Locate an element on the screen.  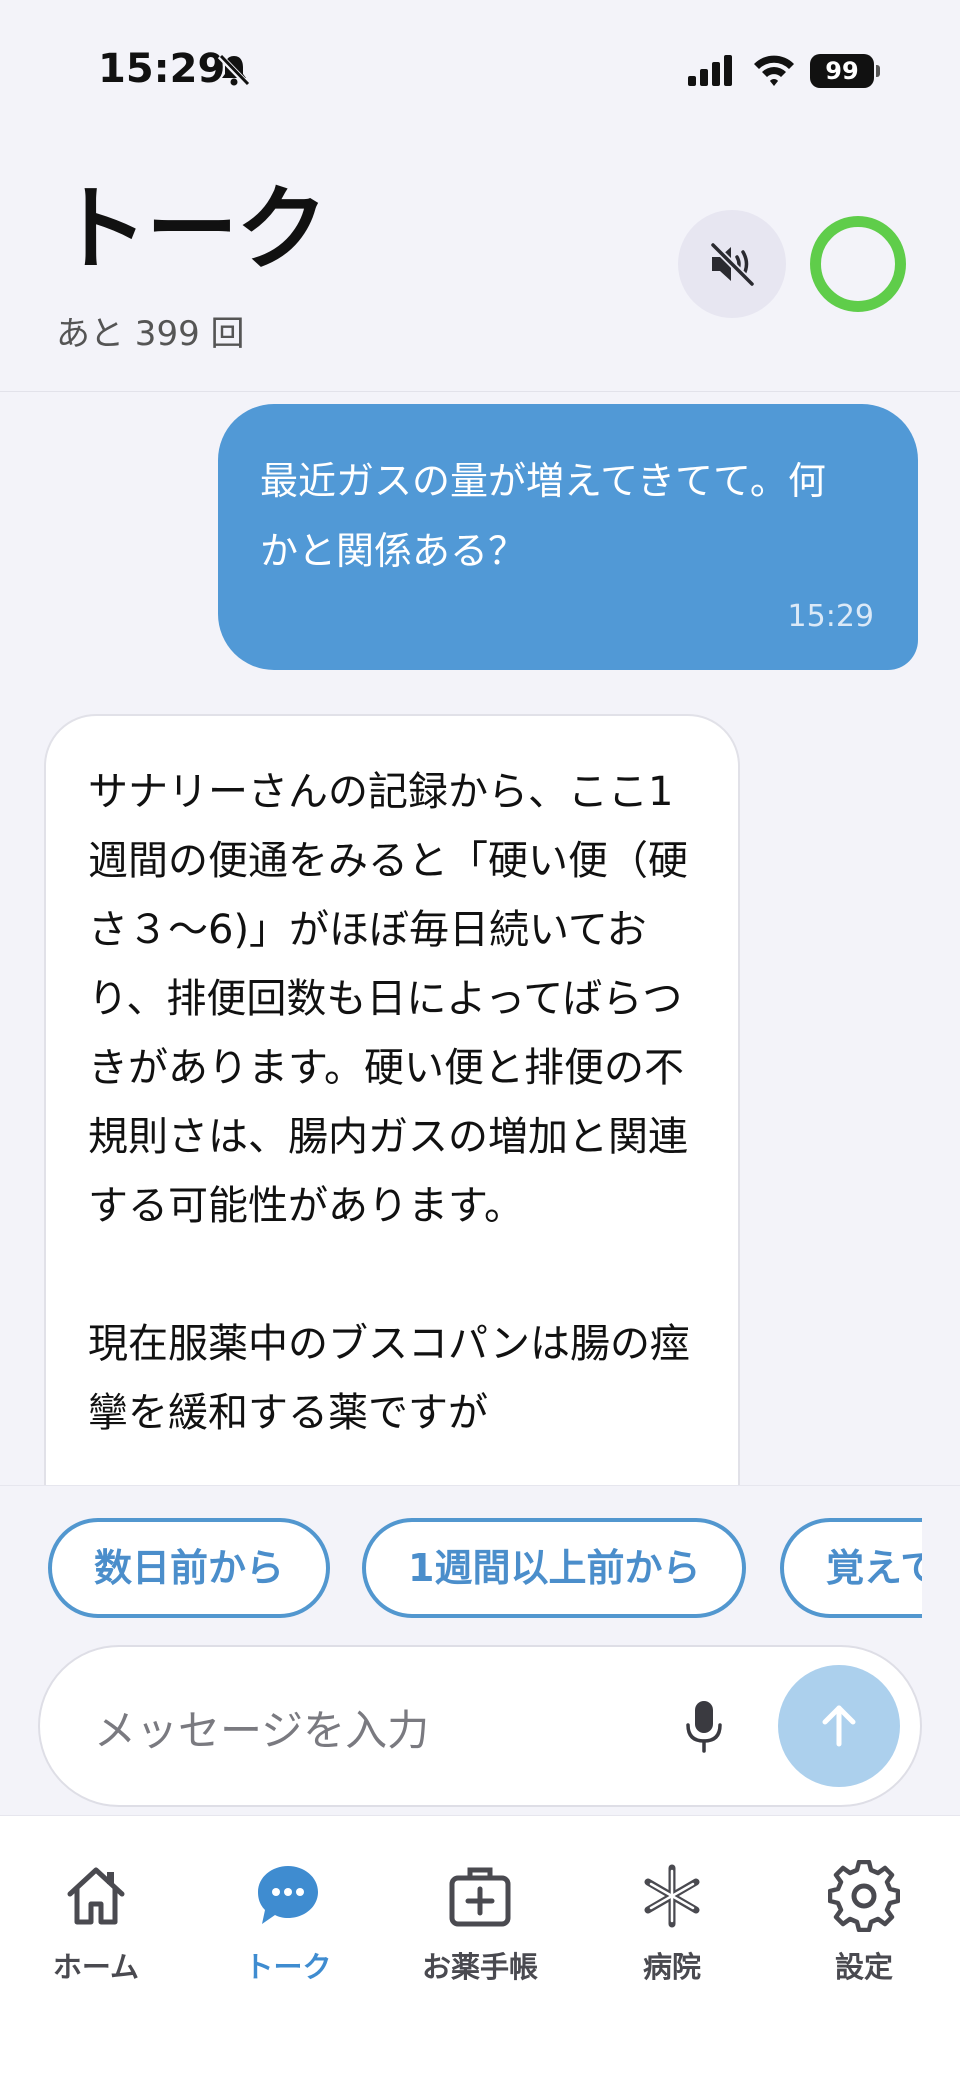
gear-icon is located at coordinates (864, 1896).